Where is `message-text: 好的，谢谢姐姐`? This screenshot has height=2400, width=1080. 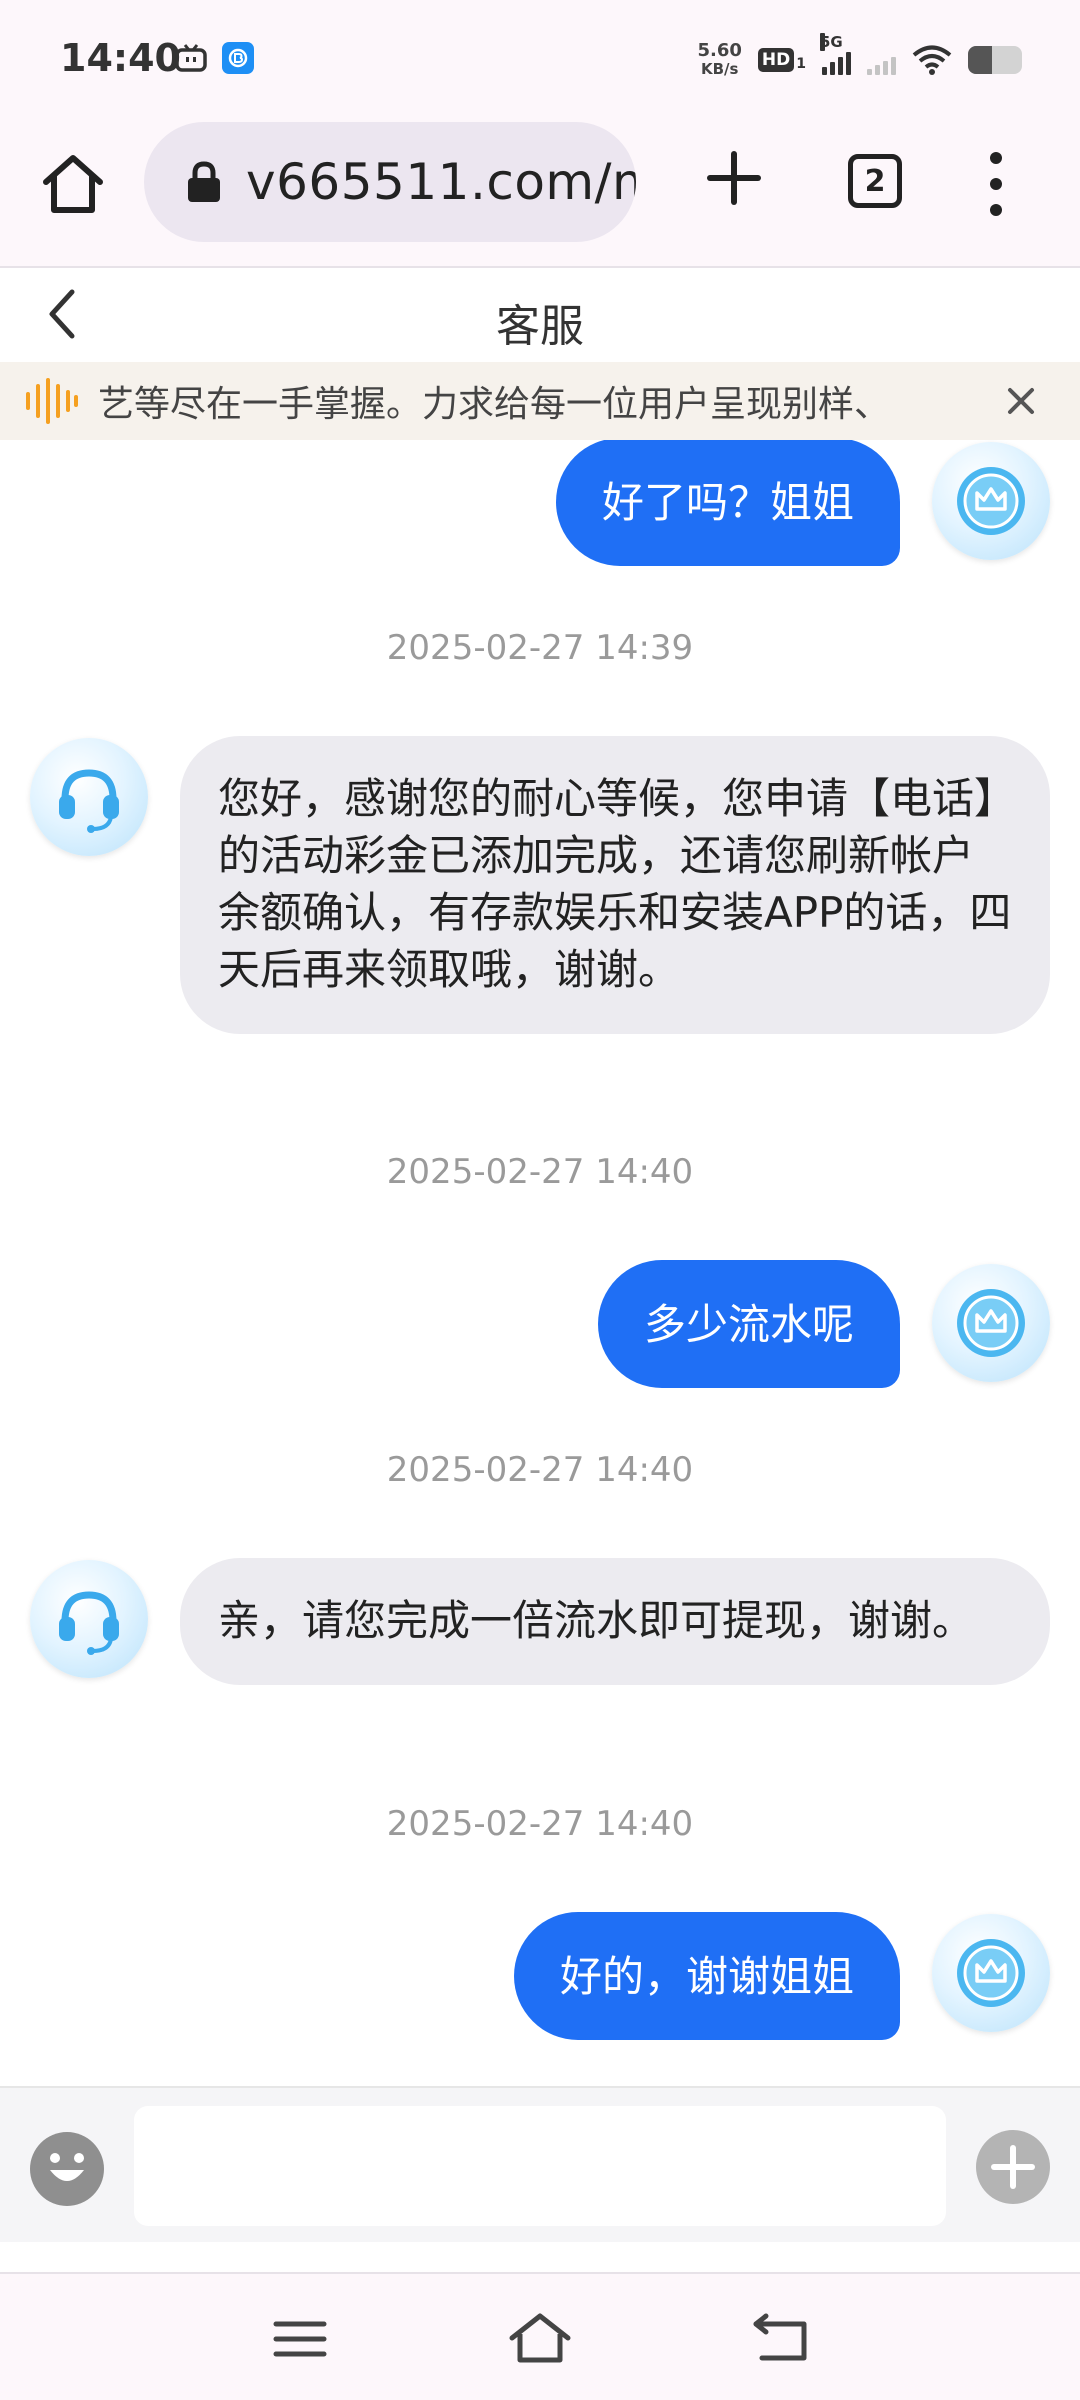
message-text: 好的，谢谢姐姐 is located at coordinates (706, 1976).